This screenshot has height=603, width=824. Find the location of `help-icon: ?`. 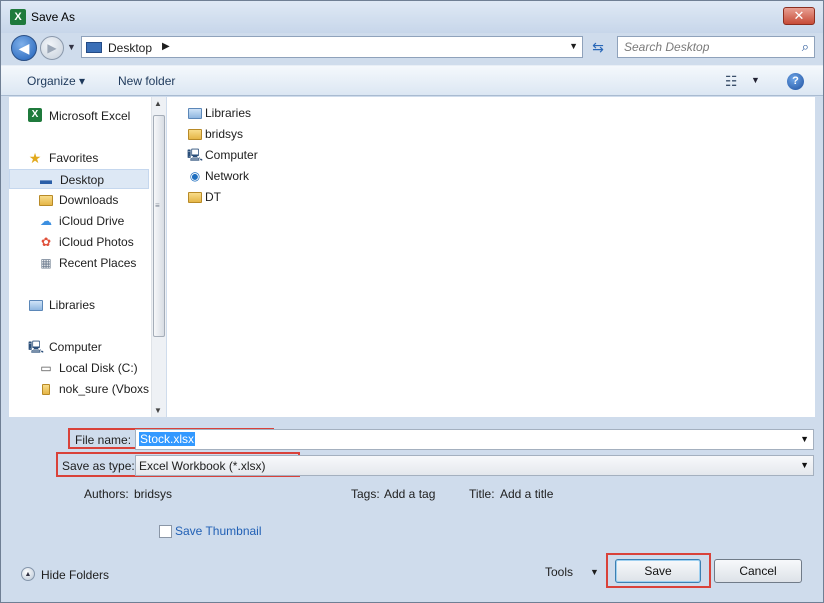

help-icon: ? is located at coordinates (795, 81).